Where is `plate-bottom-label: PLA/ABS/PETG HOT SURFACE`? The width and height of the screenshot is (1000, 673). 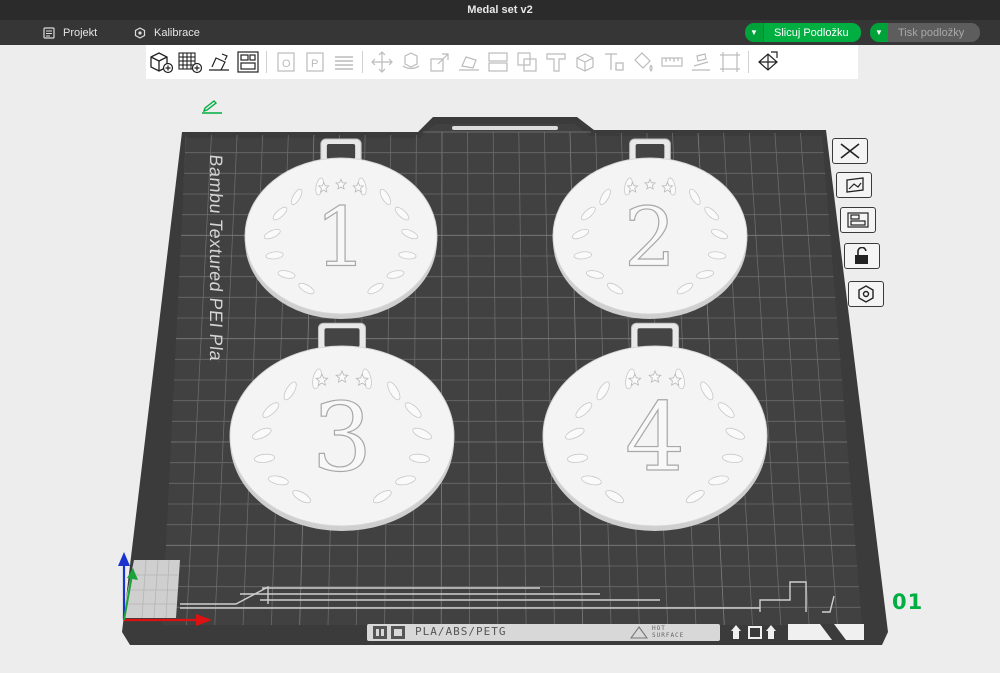 plate-bottom-label: PLA/ABS/PETG HOT SURFACE is located at coordinates (543, 632).